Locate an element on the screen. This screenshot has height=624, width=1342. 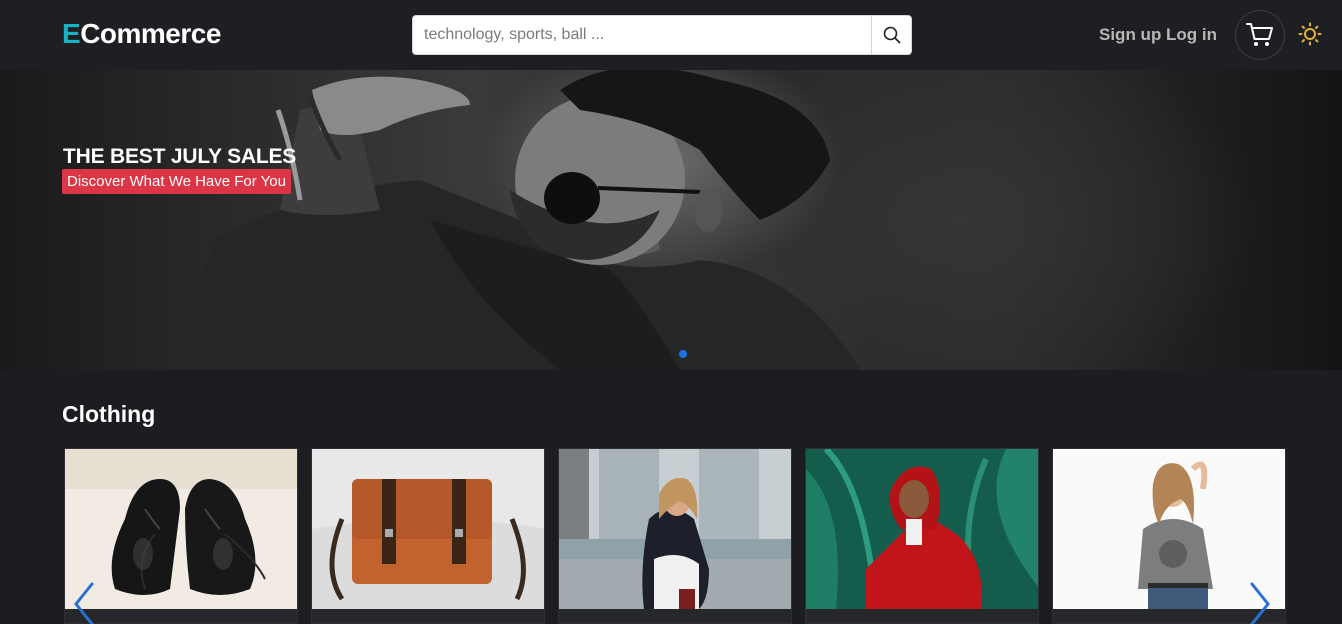
logo-first-letter: E is located at coordinates (71, 33).